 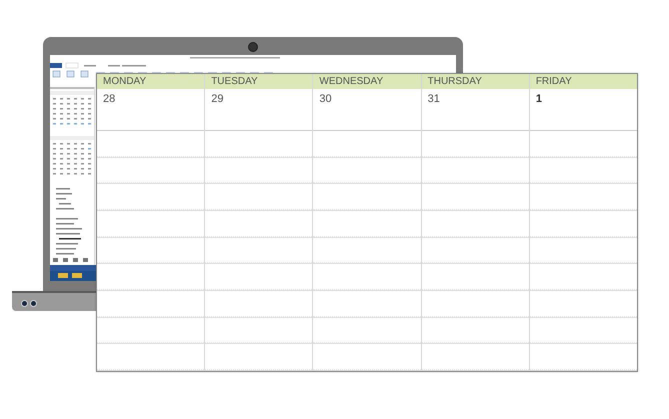 What do you see at coordinates (367, 81) in the screenshot?
I see `day-header: WEDNESDAY` at bounding box center [367, 81].